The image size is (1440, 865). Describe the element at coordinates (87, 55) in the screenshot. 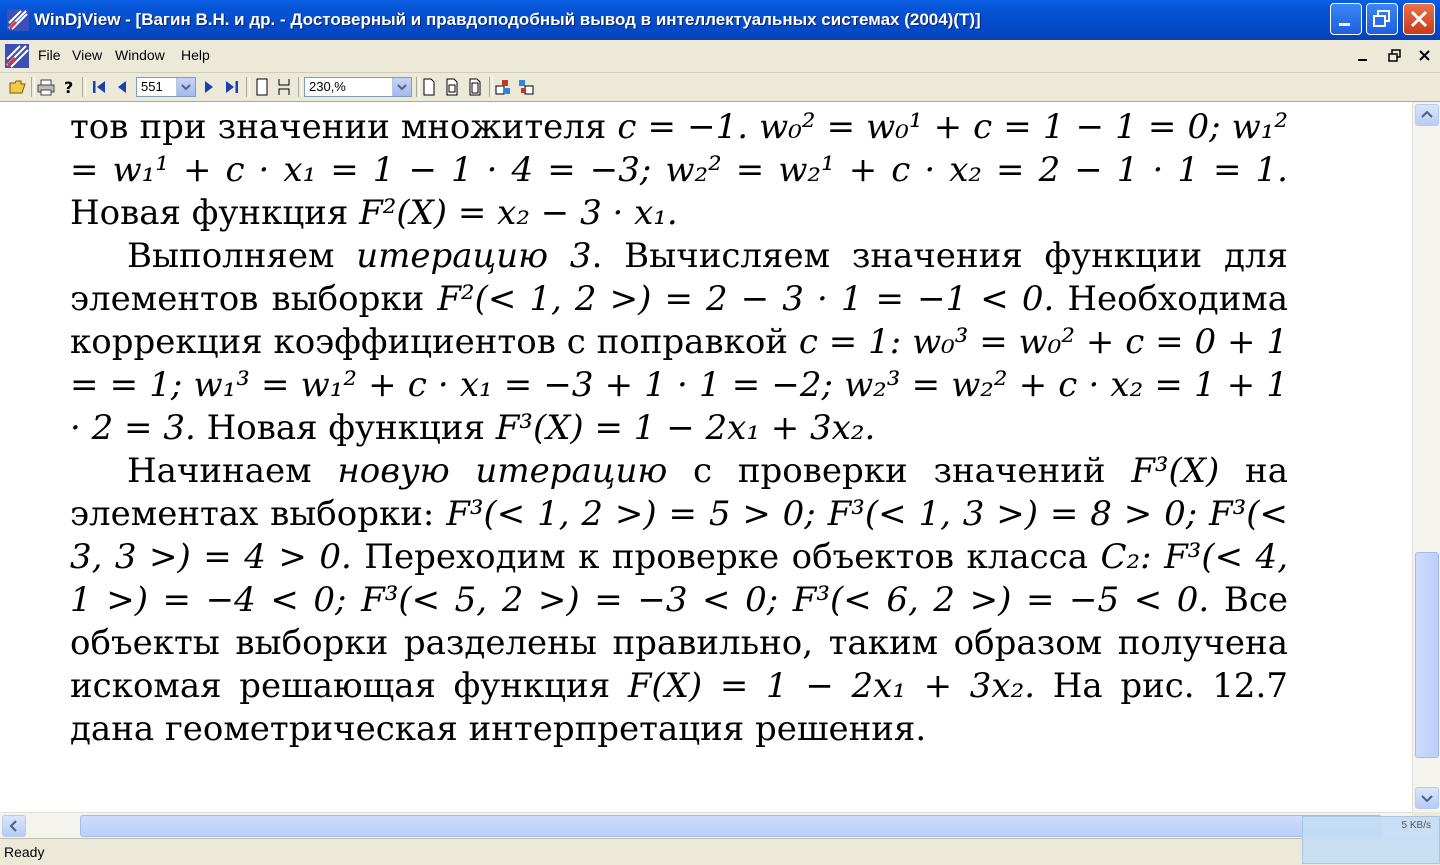

I see `menu-view: View` at that location.